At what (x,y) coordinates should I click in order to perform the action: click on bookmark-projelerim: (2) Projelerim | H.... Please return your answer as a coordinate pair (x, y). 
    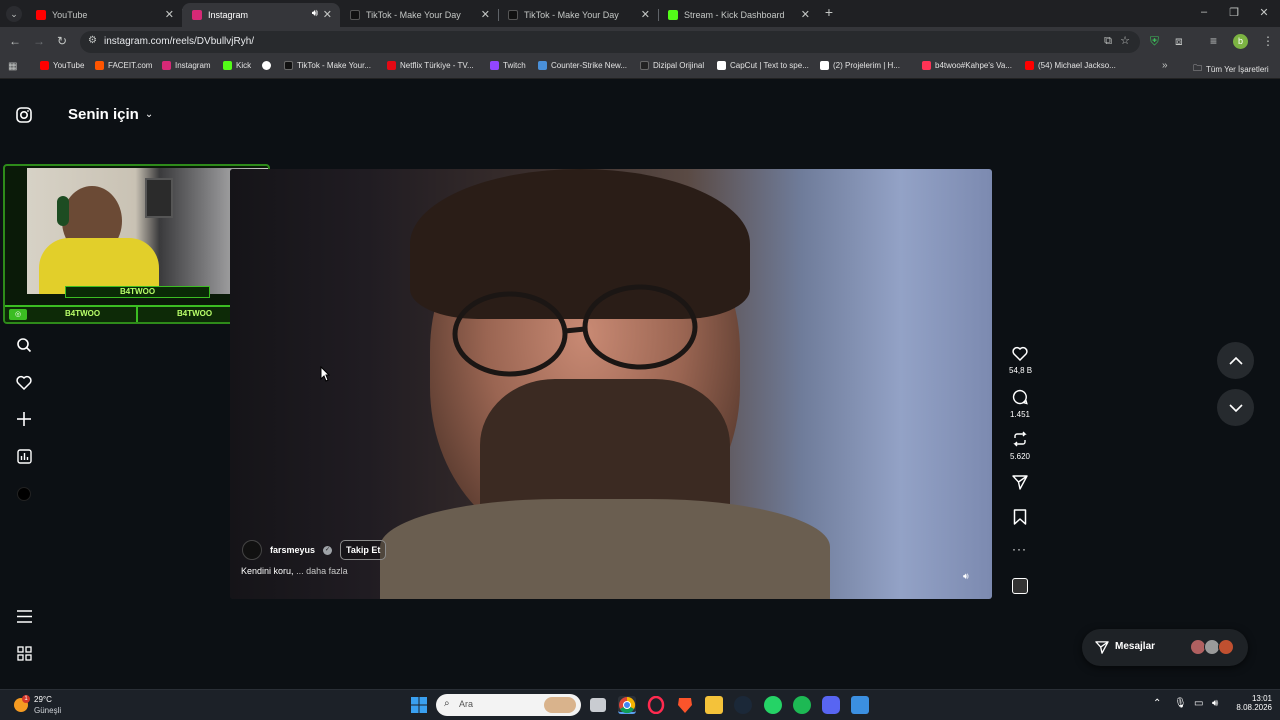
    Looking at the image, I should click on (860, 65).